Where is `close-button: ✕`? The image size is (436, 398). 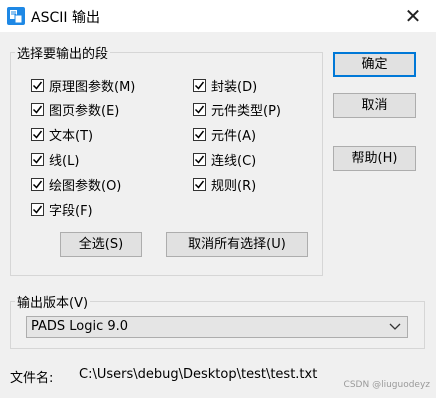 close-button: ✕ is located at coordinates (413, 16).